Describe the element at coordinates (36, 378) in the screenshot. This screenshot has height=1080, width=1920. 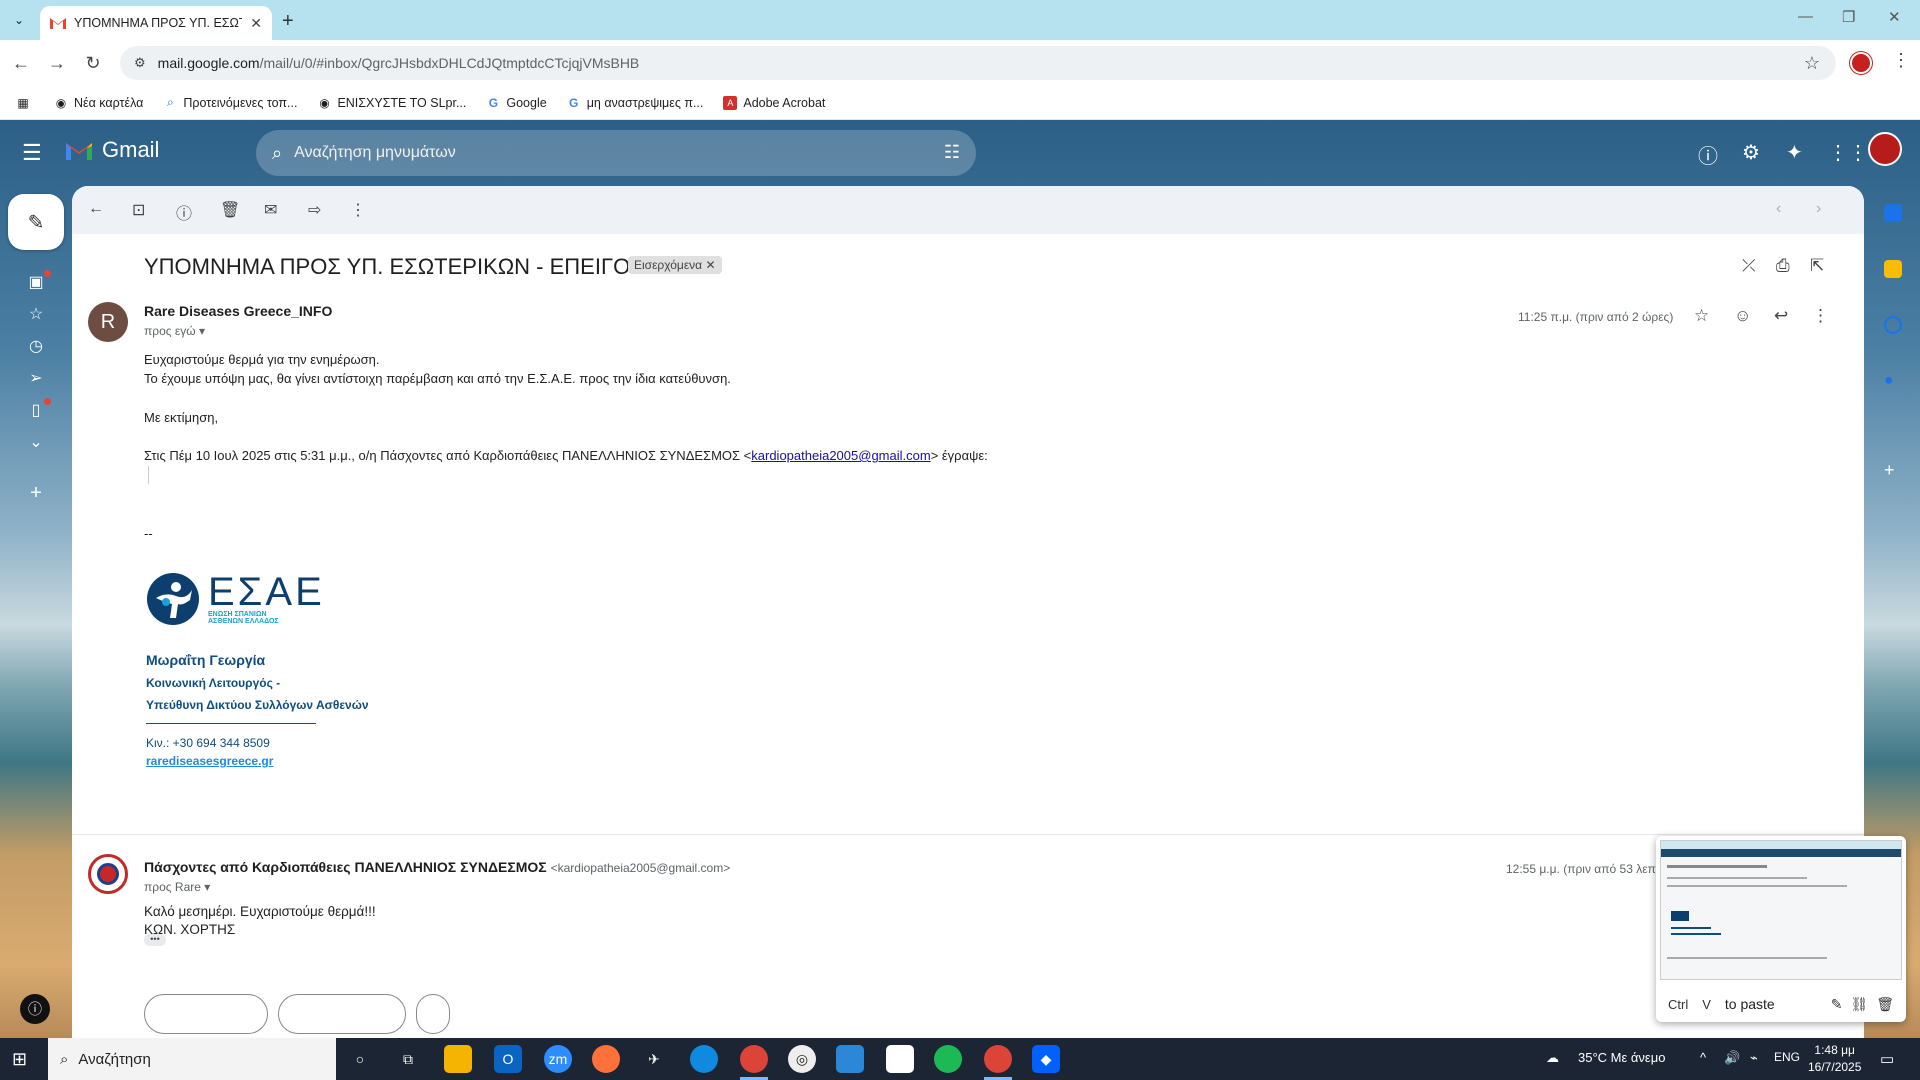
I see `sent-icon: ➢` at that location.